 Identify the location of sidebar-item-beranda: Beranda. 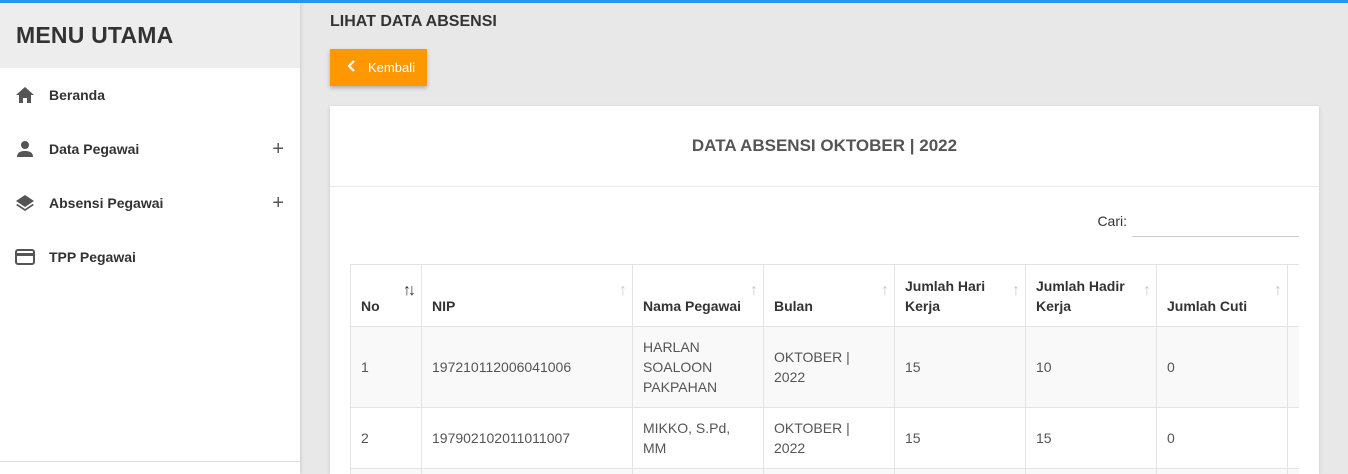
(150, 95).